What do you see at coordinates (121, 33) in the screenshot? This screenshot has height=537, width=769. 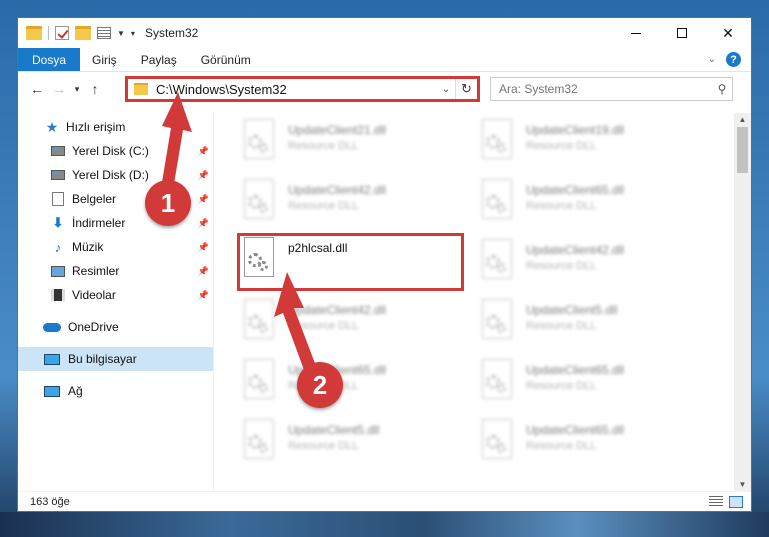 I see `chevron-down-icon: ▼` at bounding box center [121, 33].